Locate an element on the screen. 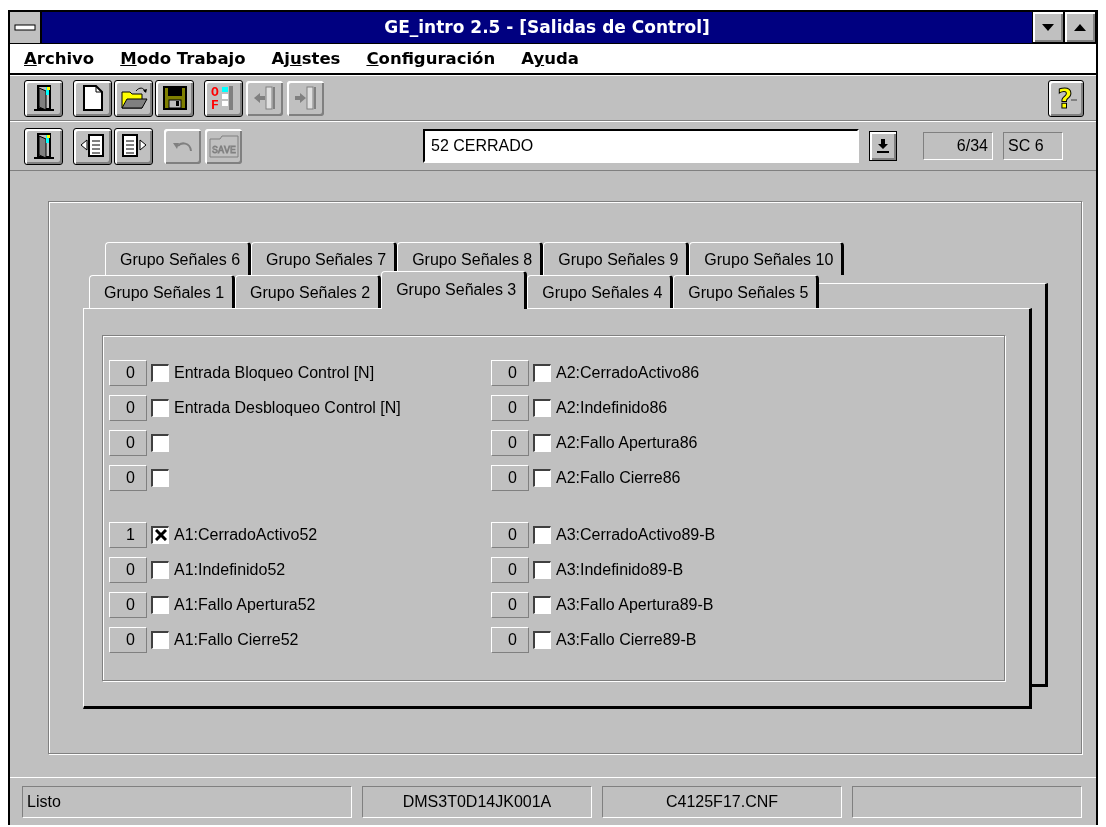 Image resolution: width=1106 pixels, height=827 pixels. signal-label: A3:Indefinido89-B is located at coordinates (620, 569).